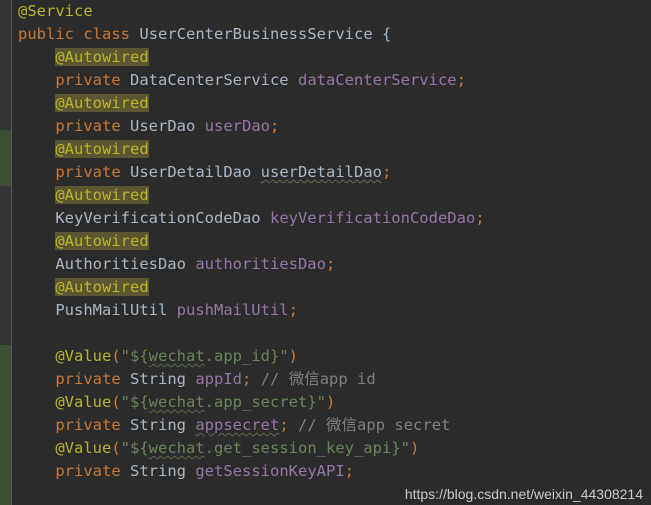 Image resolution: width=651 pixels, height=505 pixels. What do you see at coordinates (331, 310) in the screenshot?
I see `code-line: PushMailUtil pushMailUtil;` at bounding box center [331, 310].